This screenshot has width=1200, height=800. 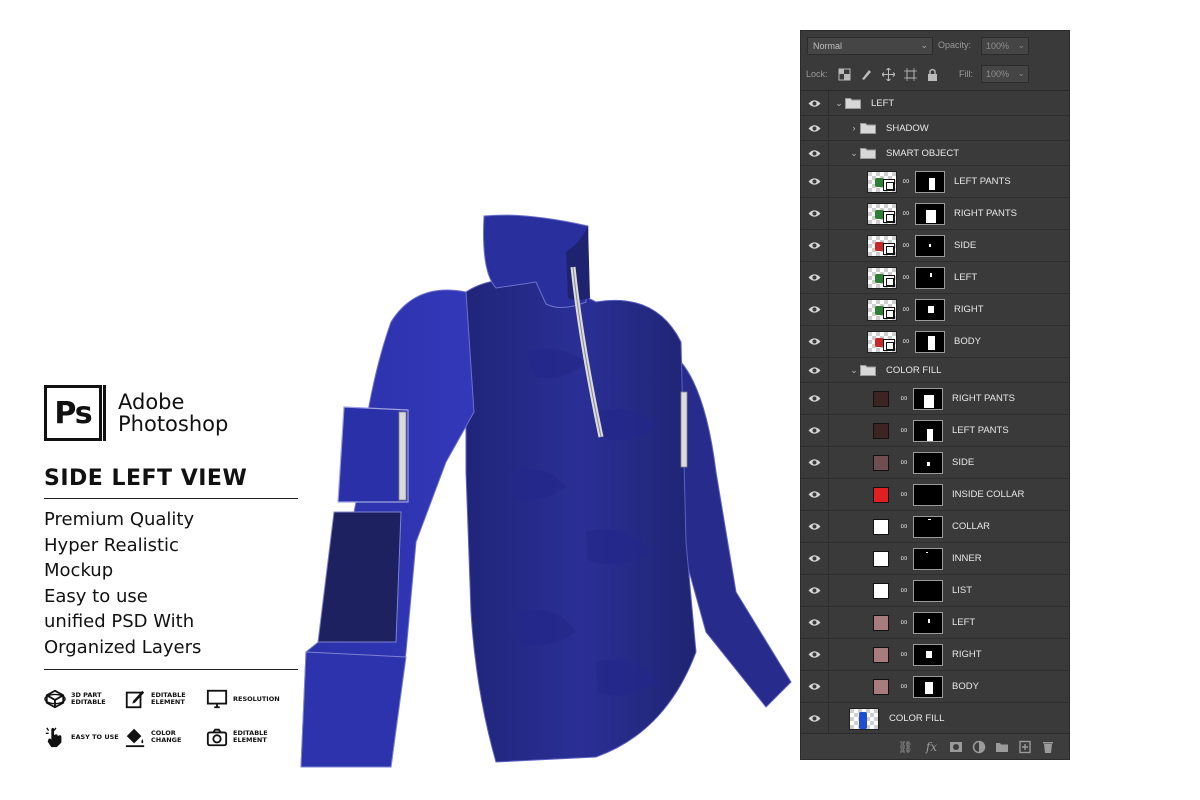 What do you see at coordinates (956, 747) in the screenshot?
I see `add-mask-icon` at bounding box center [956, 747].